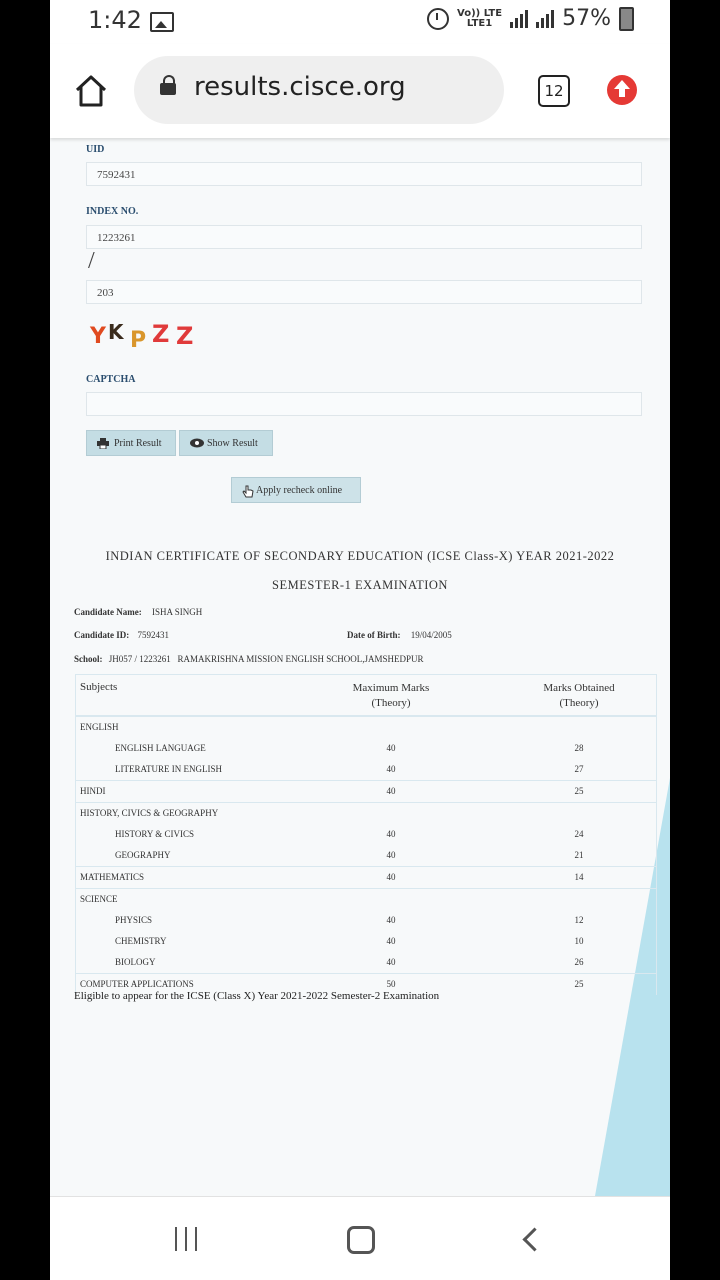 This screenshot has width=720, height=1280. I want to click on index-field-2: 203, so click(364, 292).